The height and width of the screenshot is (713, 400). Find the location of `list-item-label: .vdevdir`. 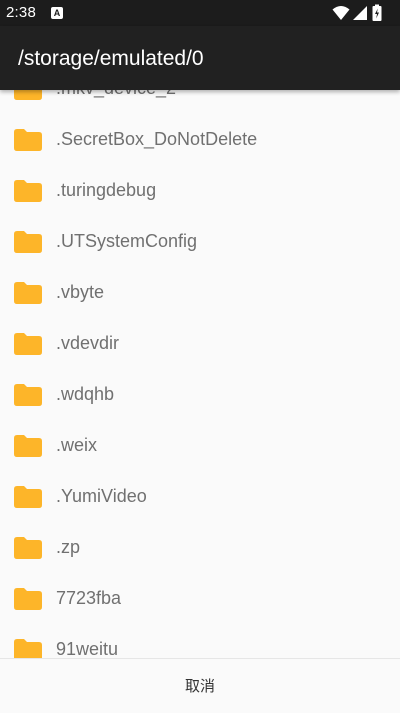

list-item-label: .vdevdir is located at coordinates (88, 343).